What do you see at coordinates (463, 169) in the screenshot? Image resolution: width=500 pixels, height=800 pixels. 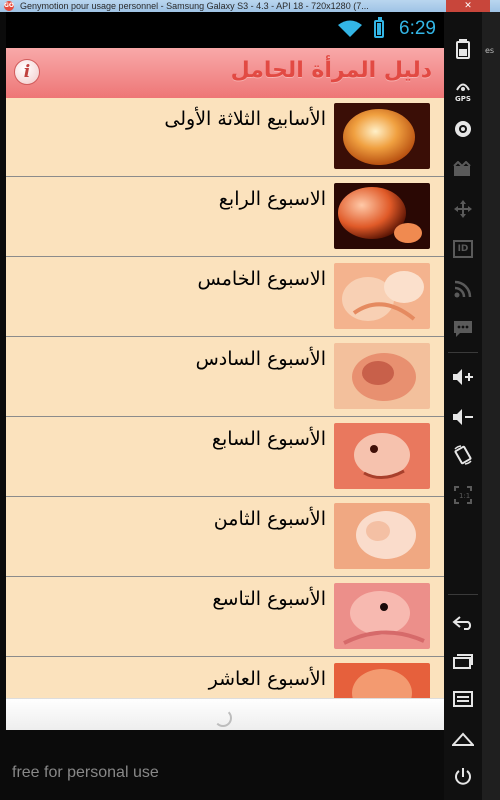 I see `video-icon` at bounding box center [463, 169].